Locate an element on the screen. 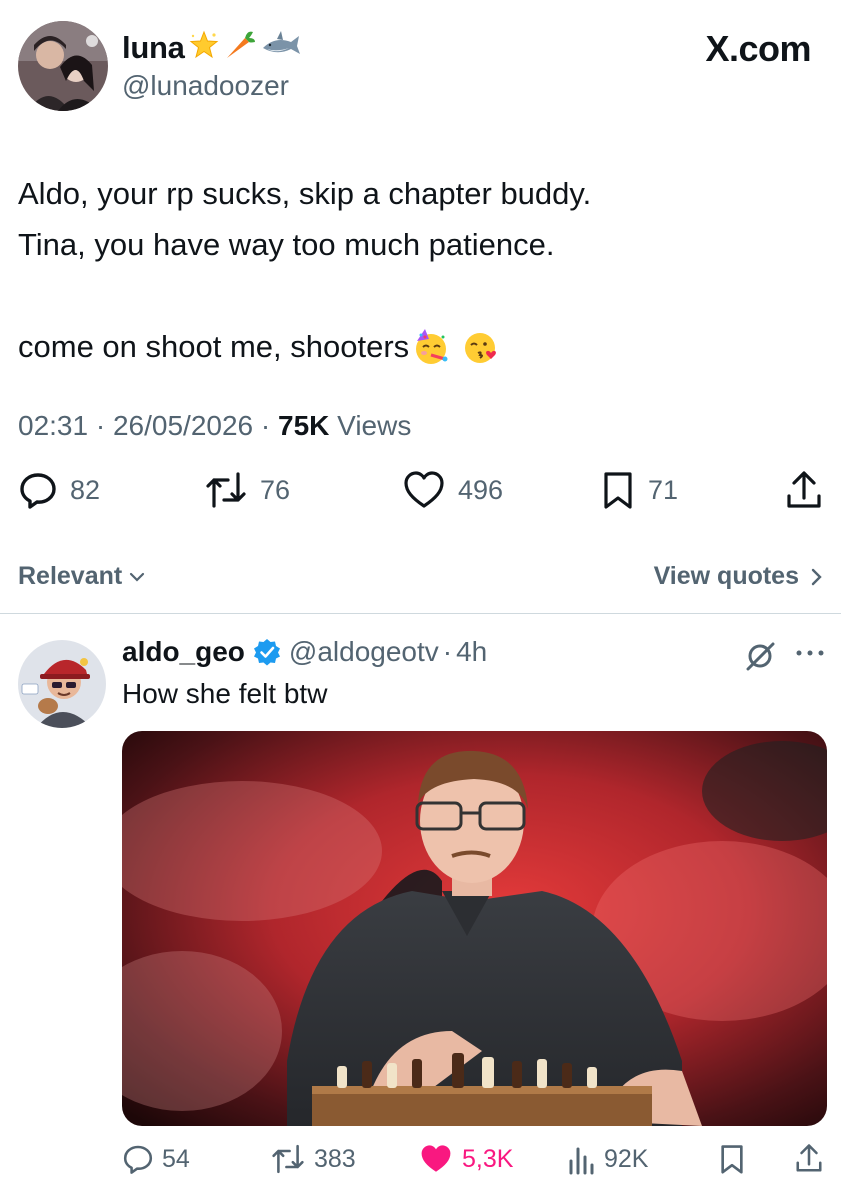 The image size is (841, 1199). reply-views-count: 92K is located at coordinates (626, 1158).